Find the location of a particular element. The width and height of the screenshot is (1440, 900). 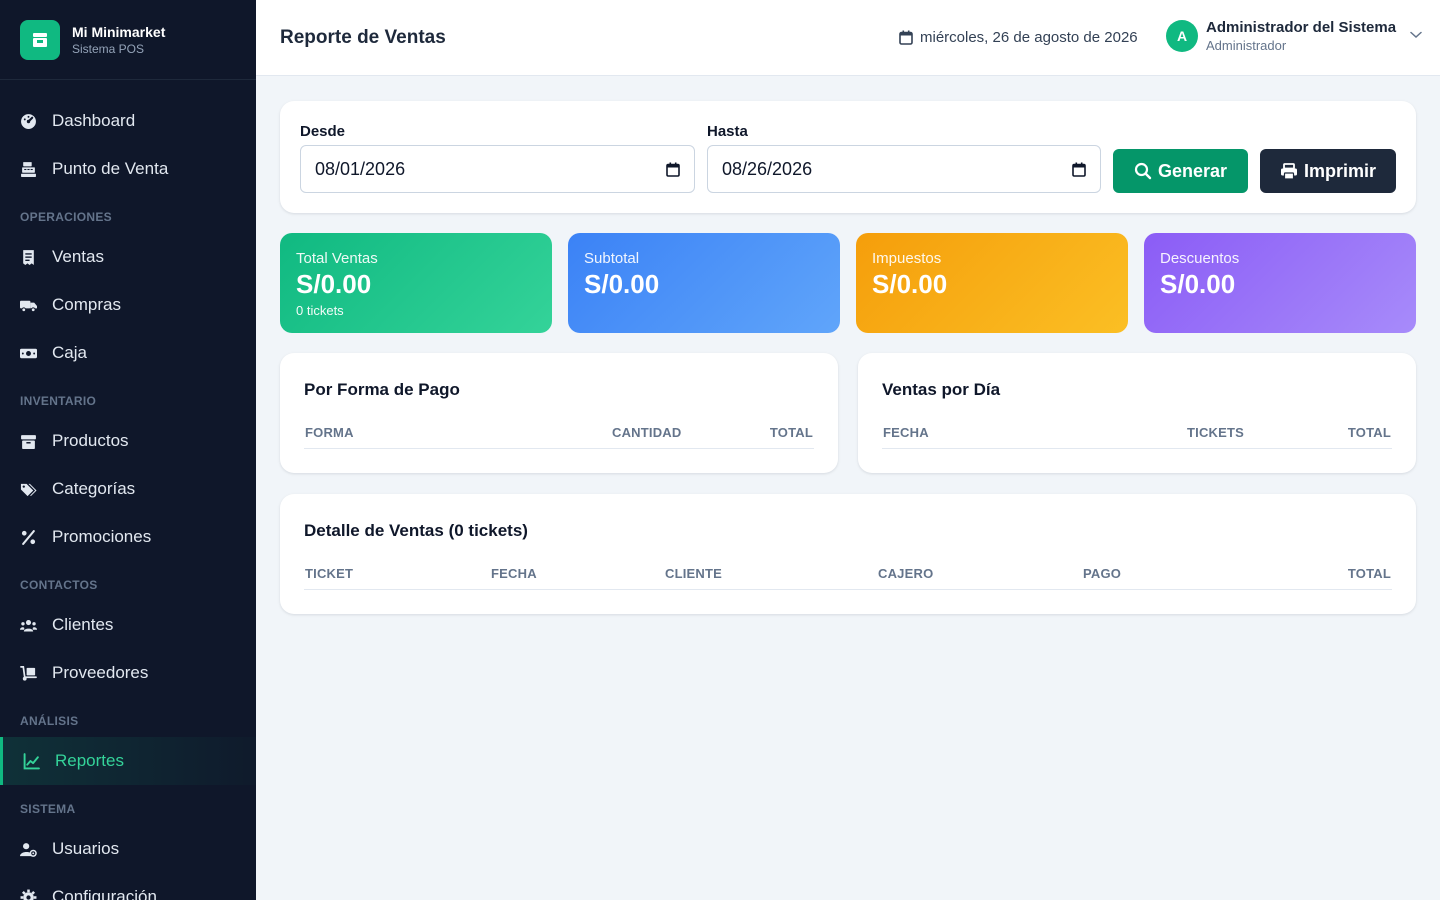

column-header-cantidad: CANTIDAD is located at coordinates (647, 432).